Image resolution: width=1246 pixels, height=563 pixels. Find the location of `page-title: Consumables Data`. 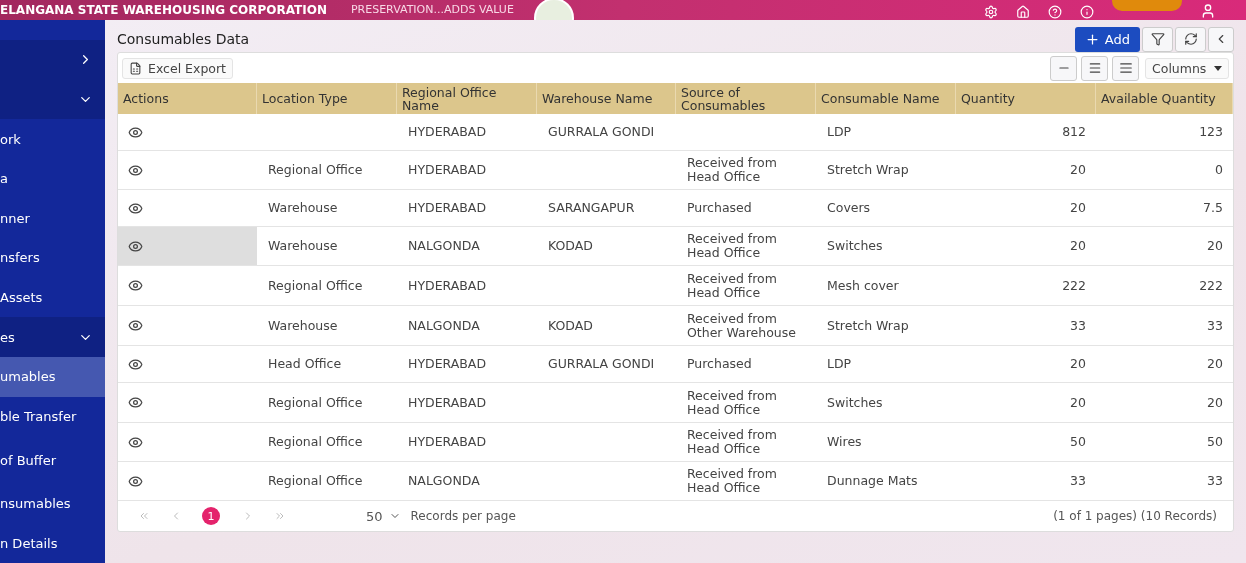

page-title: Consumables Data is located at coordinates (183, 39).